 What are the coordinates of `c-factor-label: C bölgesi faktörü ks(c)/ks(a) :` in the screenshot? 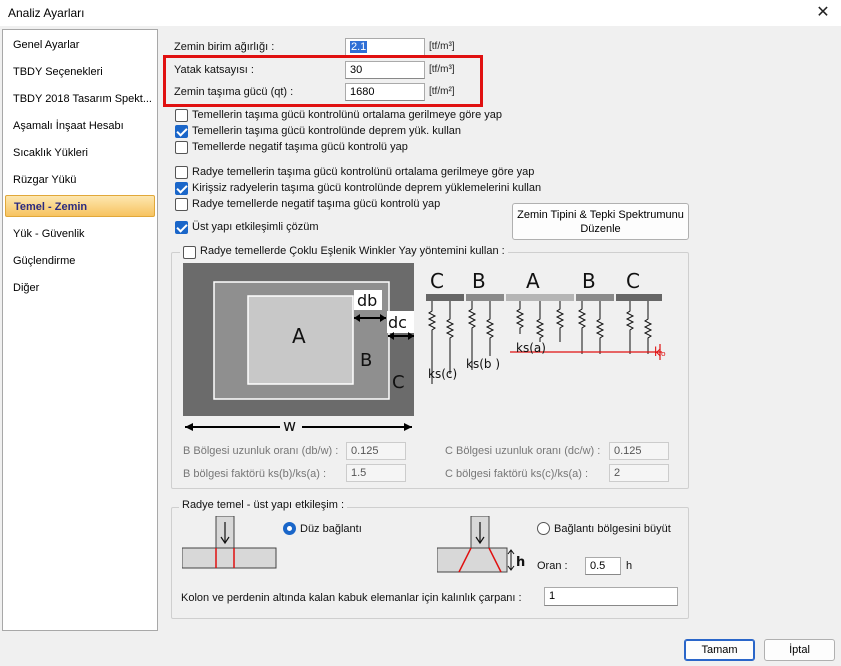 It's located at (517, 474).